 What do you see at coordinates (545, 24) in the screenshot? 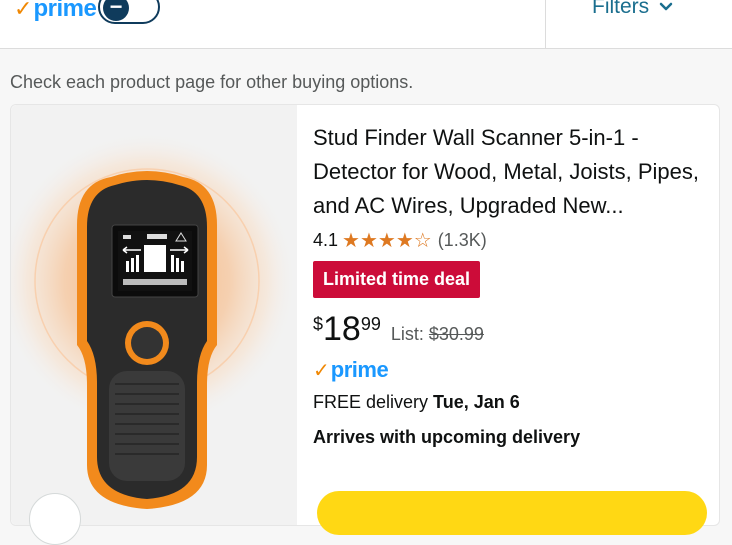
I see `divider` at bounding box center [545, 24].